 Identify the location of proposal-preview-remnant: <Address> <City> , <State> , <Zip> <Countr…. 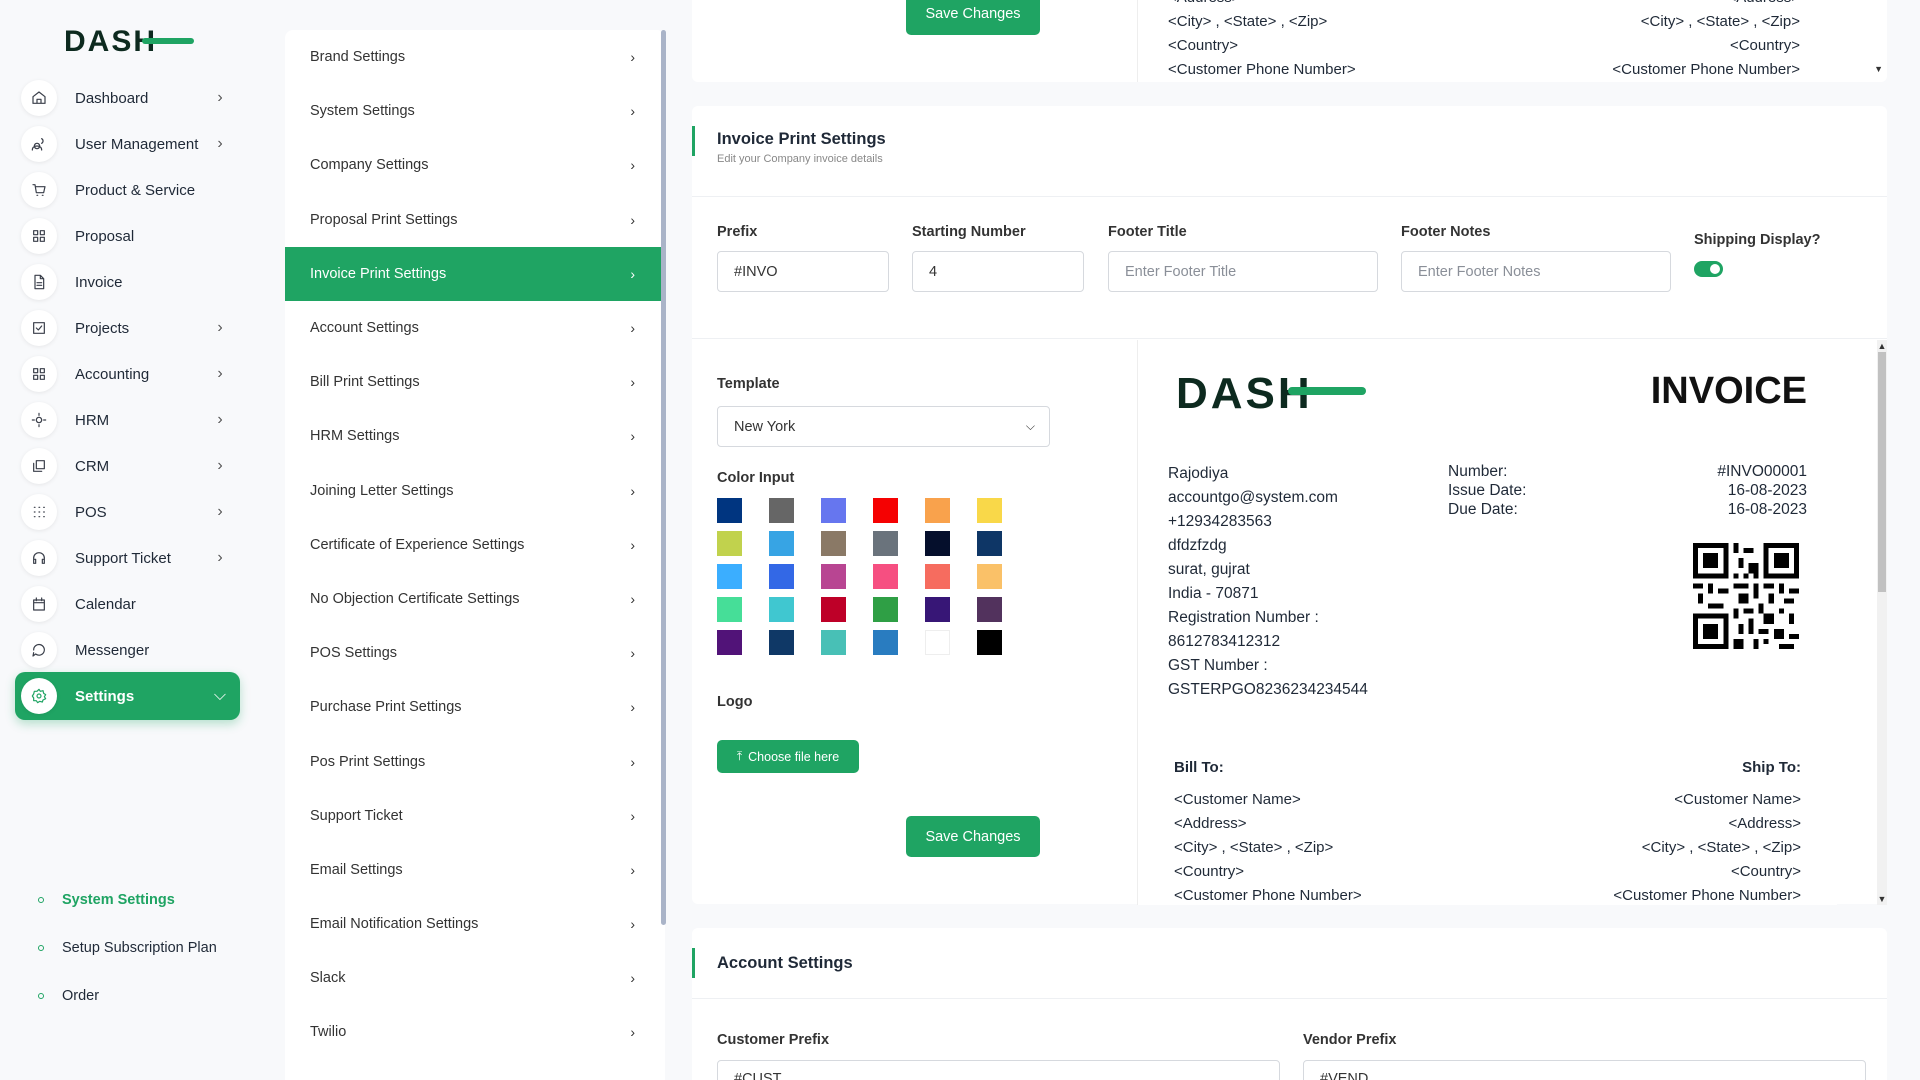
(1504, 41).